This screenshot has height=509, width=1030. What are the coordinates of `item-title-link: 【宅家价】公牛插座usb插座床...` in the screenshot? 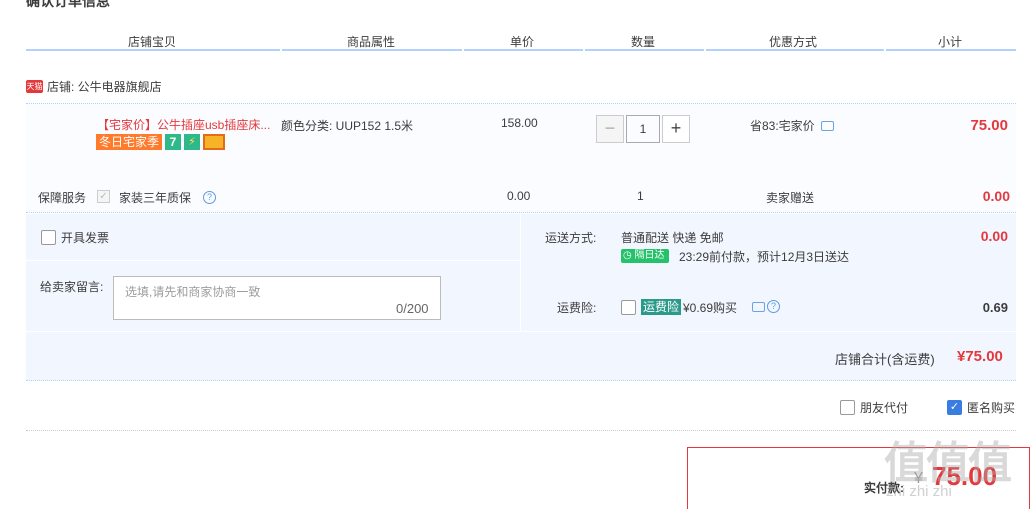 It's located at (183, 124).